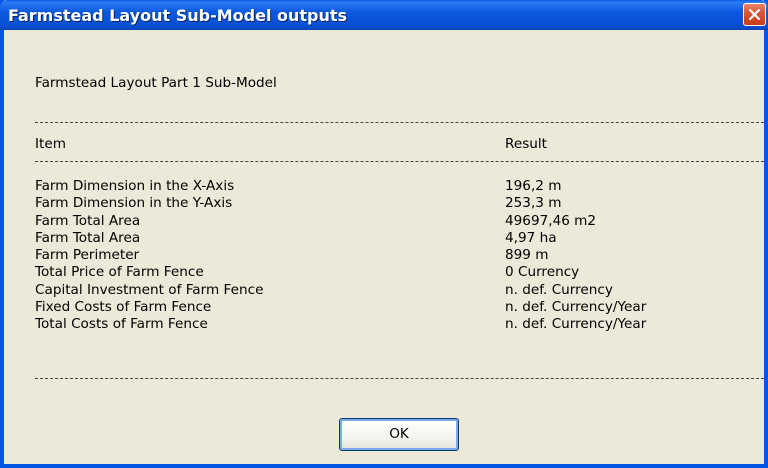 The width and height of the screenshot is (768, 468). I want to click on row-result: 4,97 ha, so click(531, 237).